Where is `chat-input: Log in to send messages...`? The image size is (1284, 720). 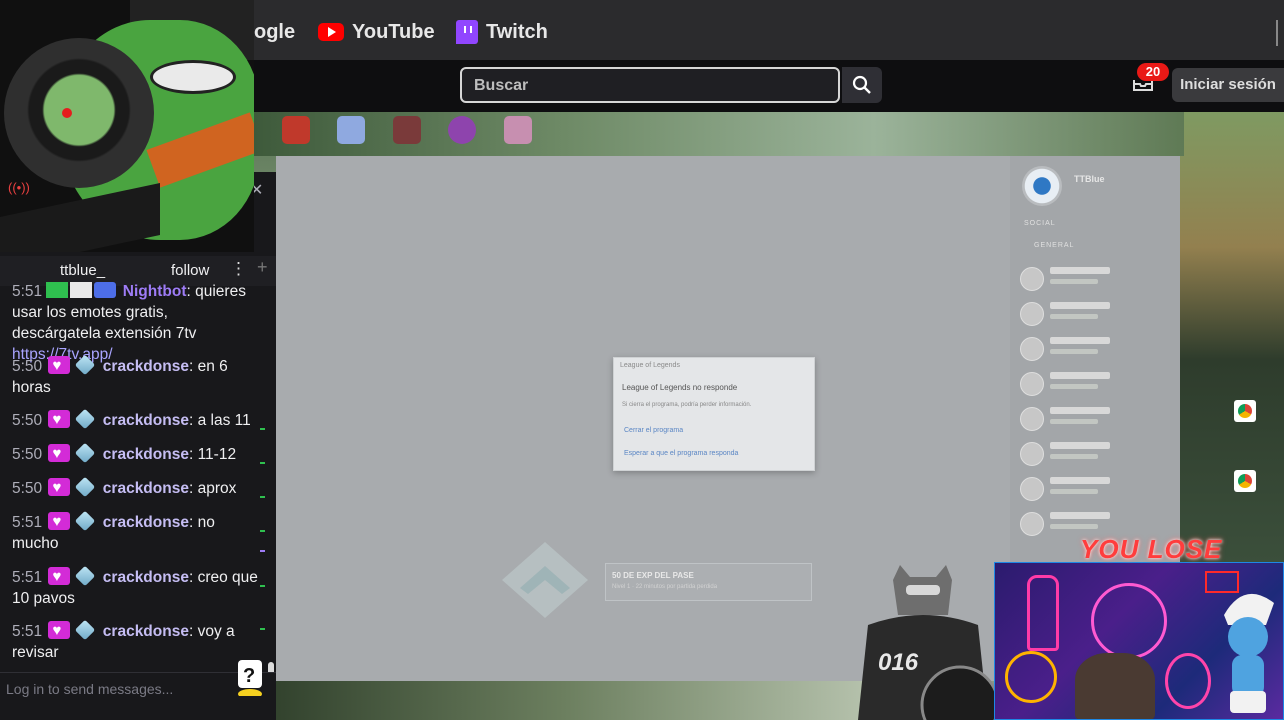 chat-input: Log in to send messages... is located at coordinates (138, 689).